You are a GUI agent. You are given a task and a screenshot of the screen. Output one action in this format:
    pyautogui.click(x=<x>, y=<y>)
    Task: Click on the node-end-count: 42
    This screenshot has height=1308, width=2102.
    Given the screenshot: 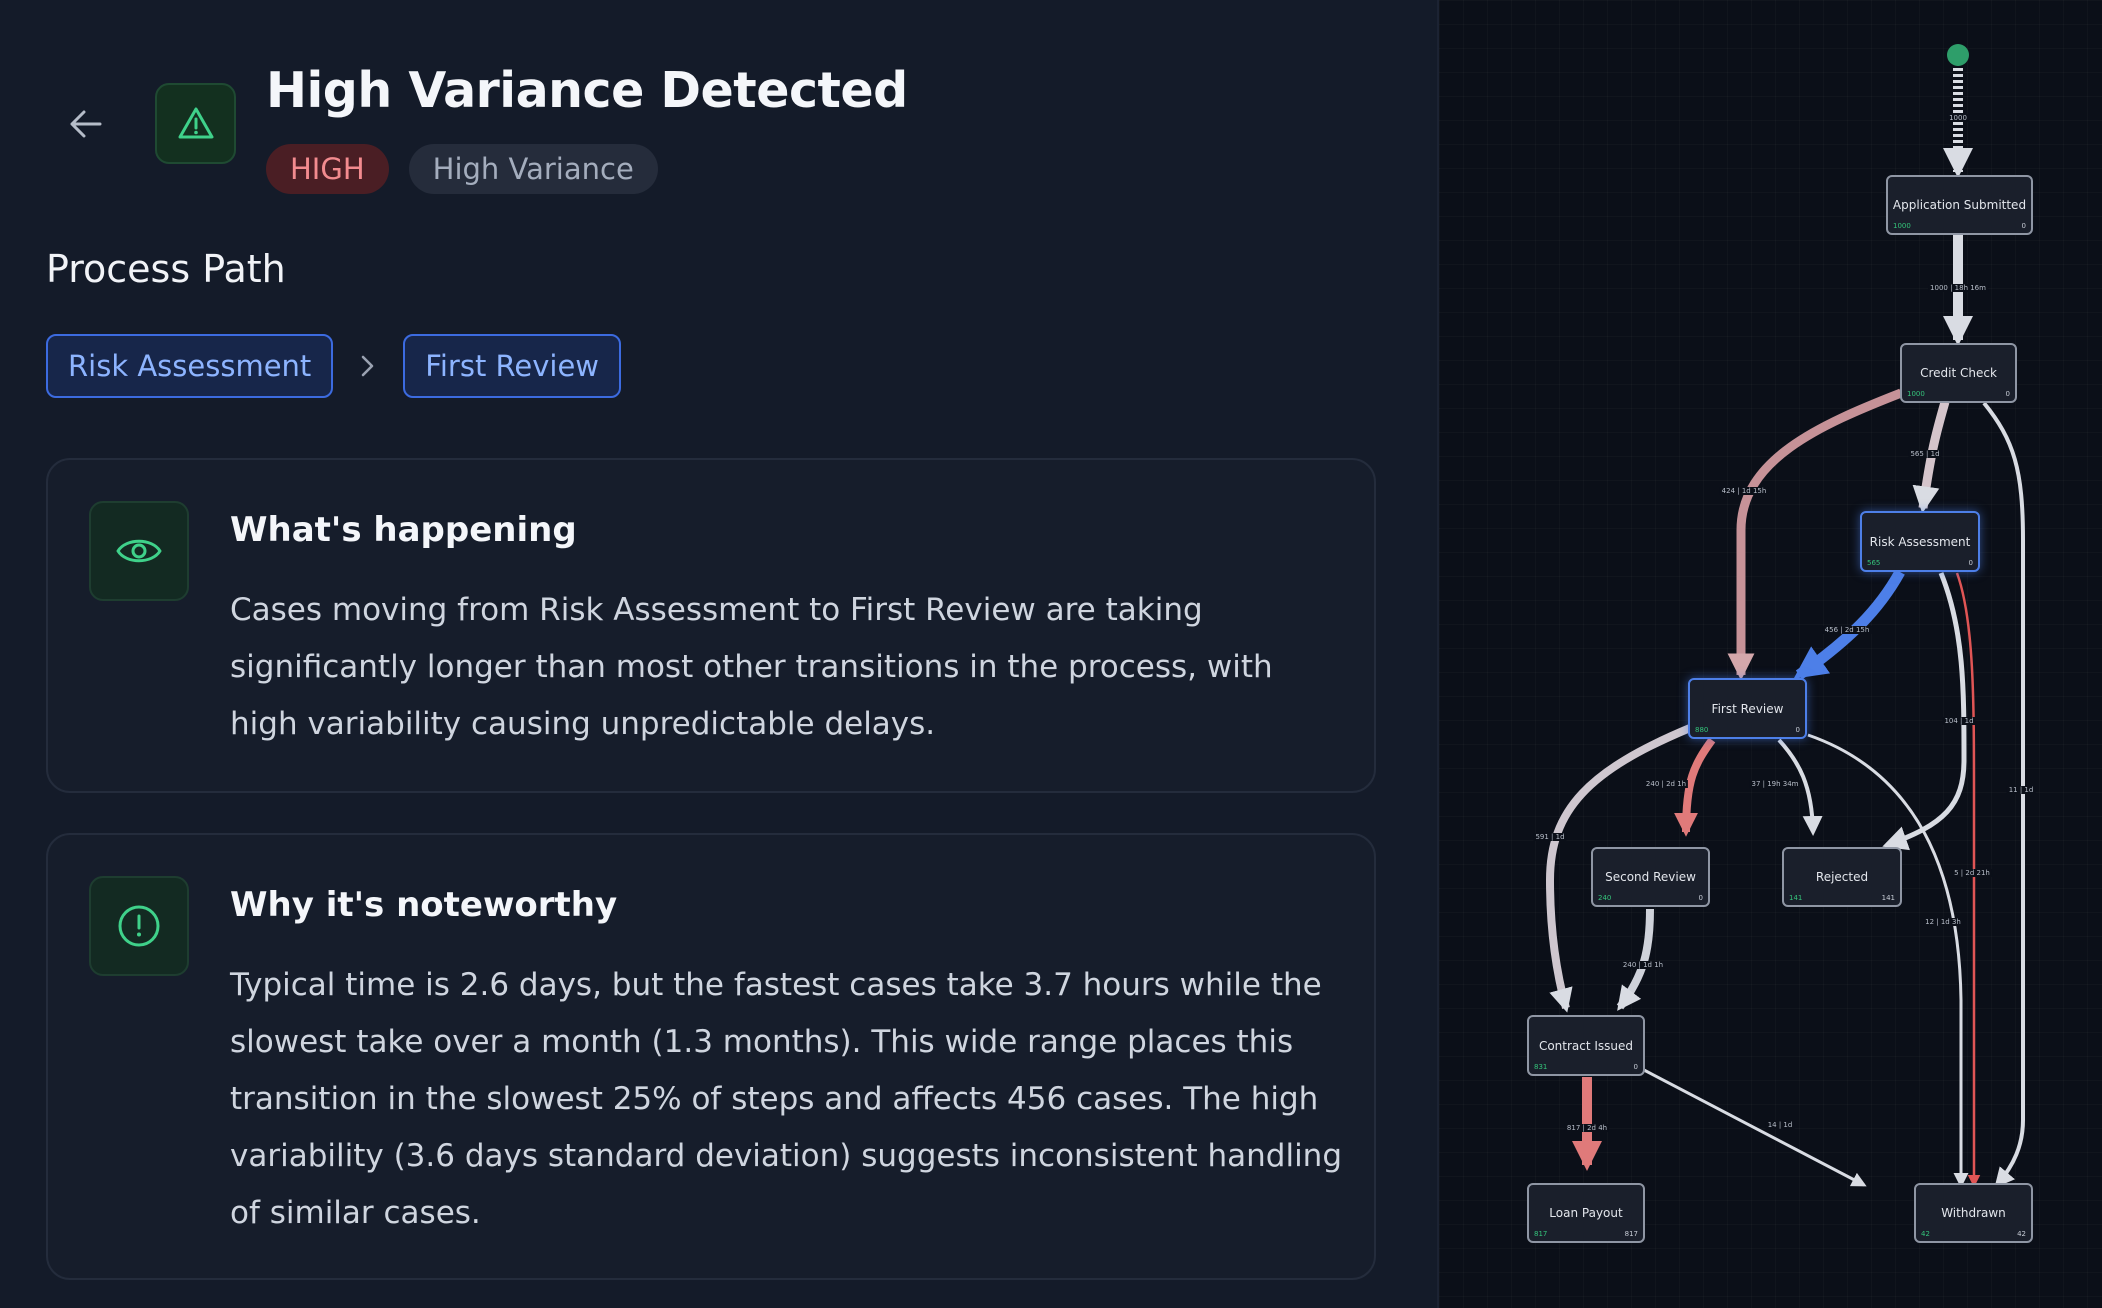 What is the action you would take?
    pyautogui.click(x=2021, y=1234)
    